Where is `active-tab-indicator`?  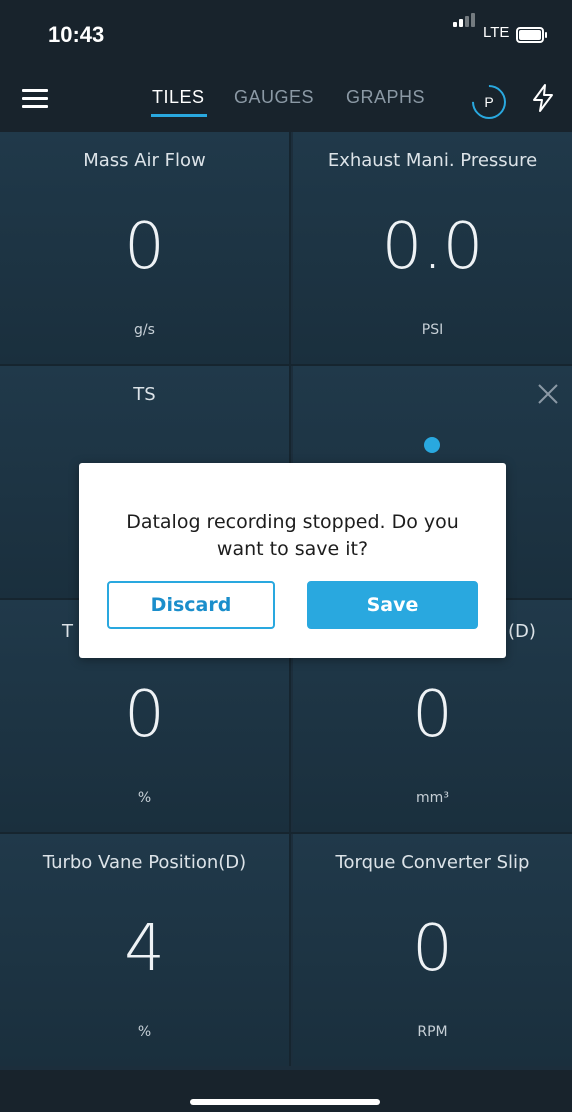
active-tab-indicator is located at coordinates (179, 115).